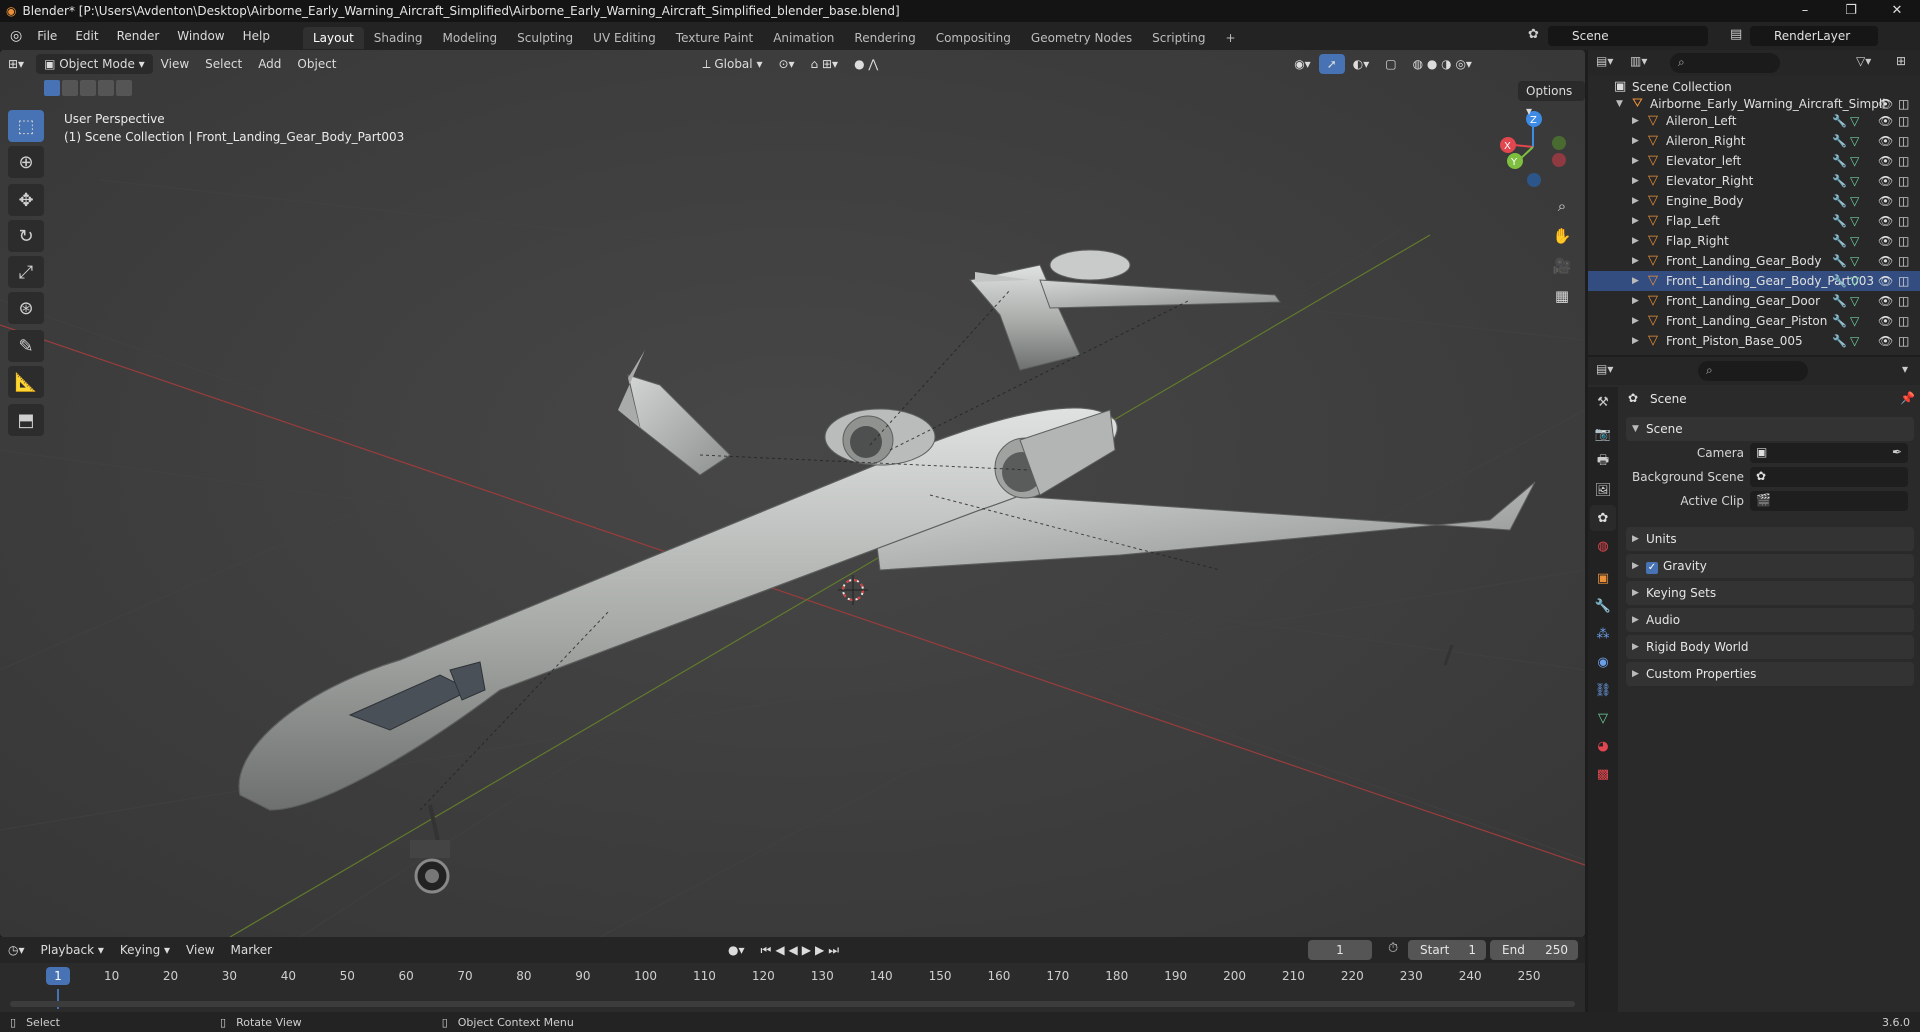 The height and width of the screenshot is (1032, 1920). Describe the element at coordinates (269, 64) in the screenshot. I see `viewport-menu-add: Add` at that location.